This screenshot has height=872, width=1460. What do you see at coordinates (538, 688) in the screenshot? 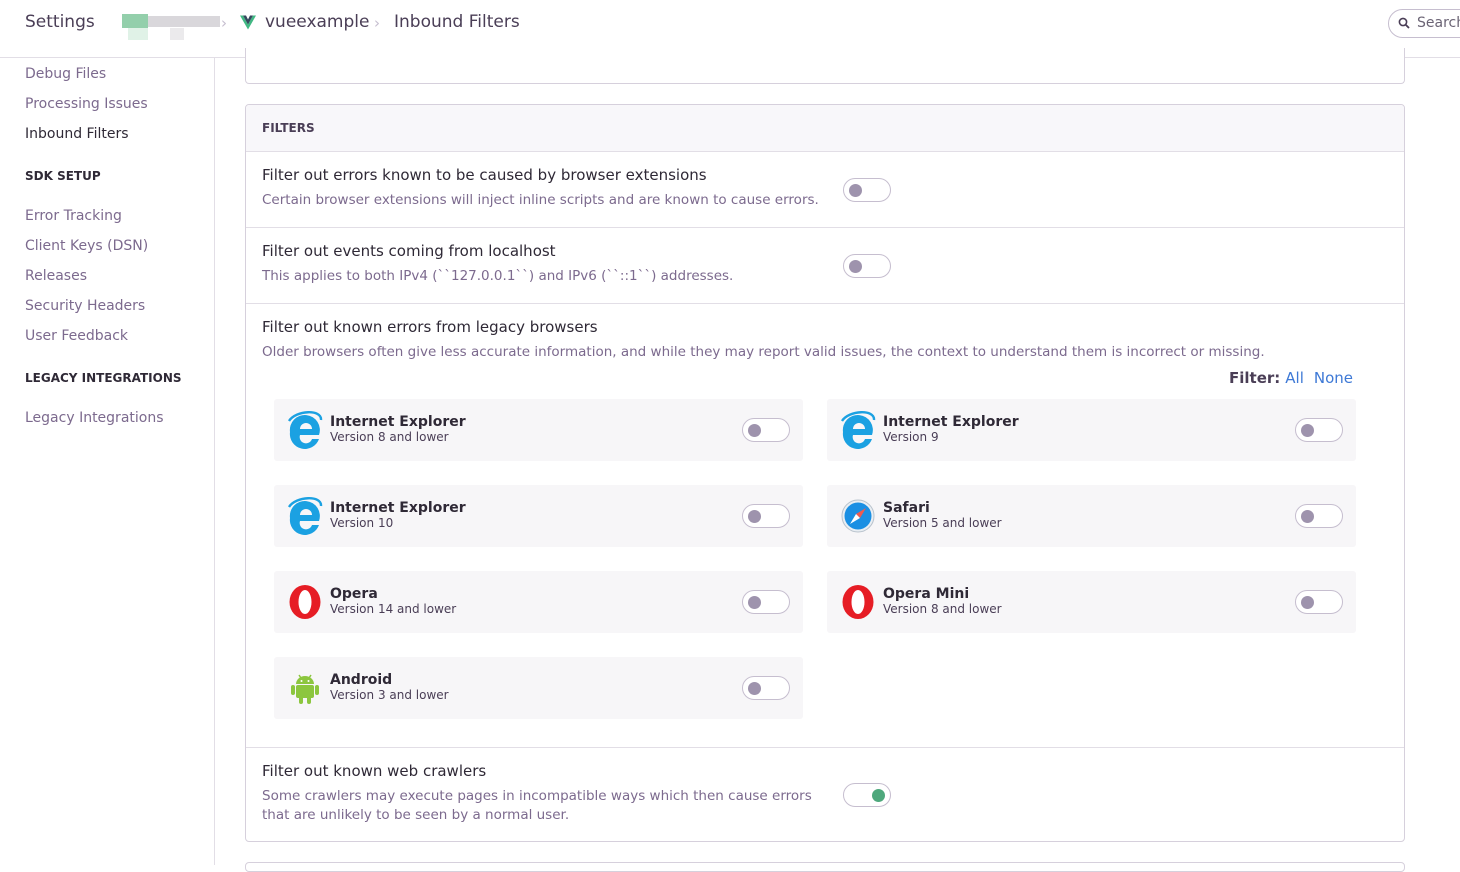
I see `browser-card-android: Android Version 3 and lower` at bounding box center [538, 688].